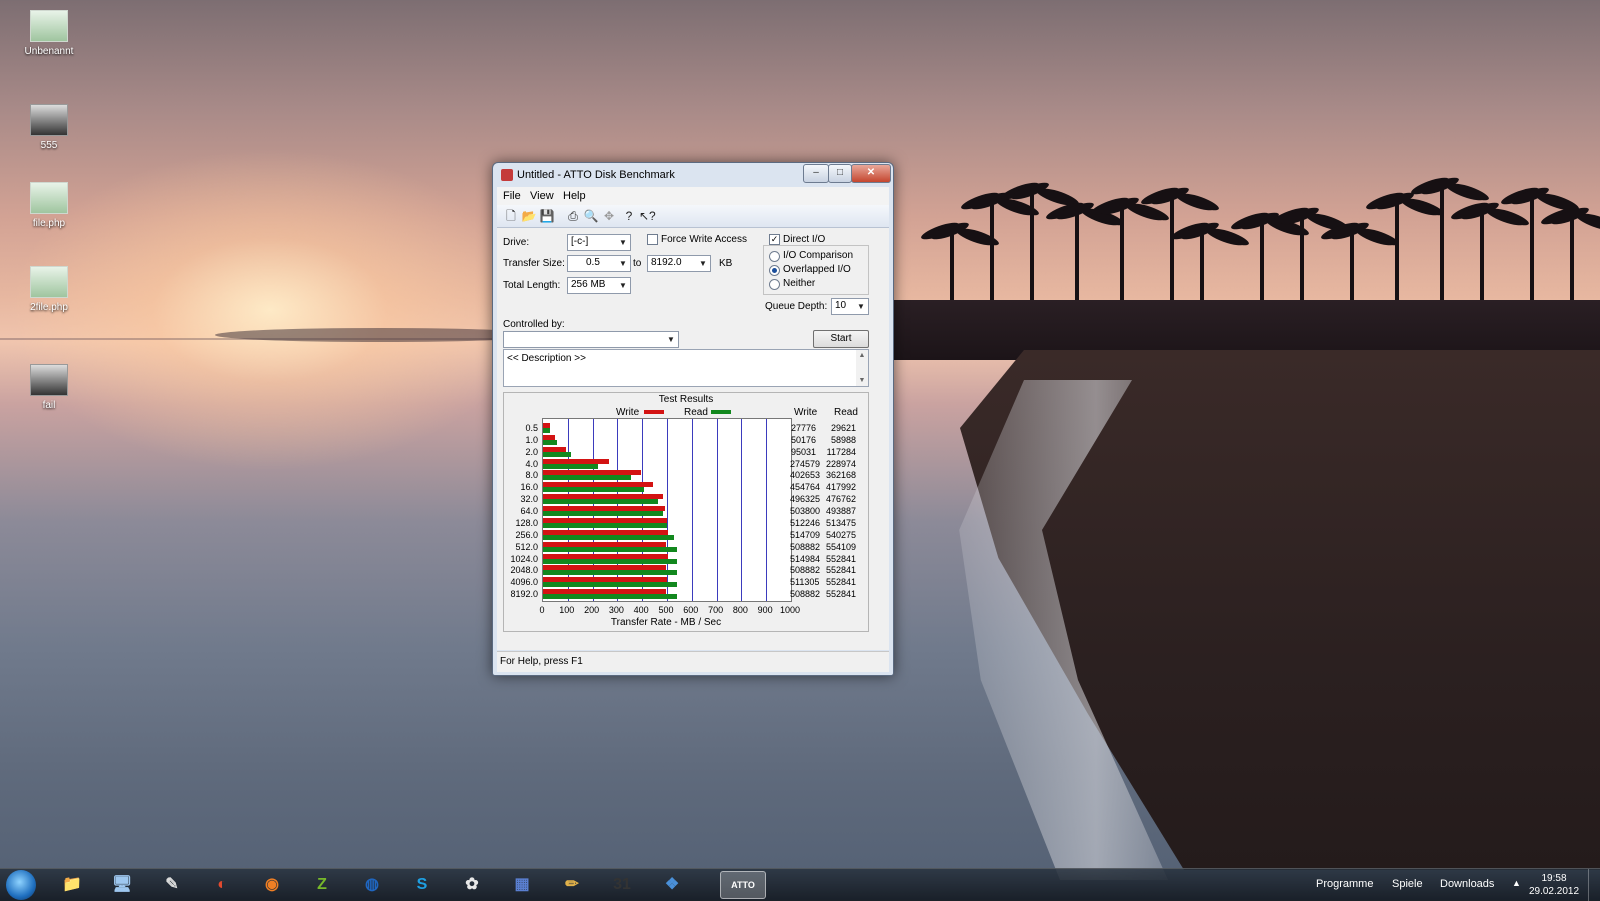 This screenshot has height=901, width=1600. What do you see at coordinates (49, 307) in the screenshot?
I see `desktop-icon-label: 2file.php` at bounding box center [49, 307].